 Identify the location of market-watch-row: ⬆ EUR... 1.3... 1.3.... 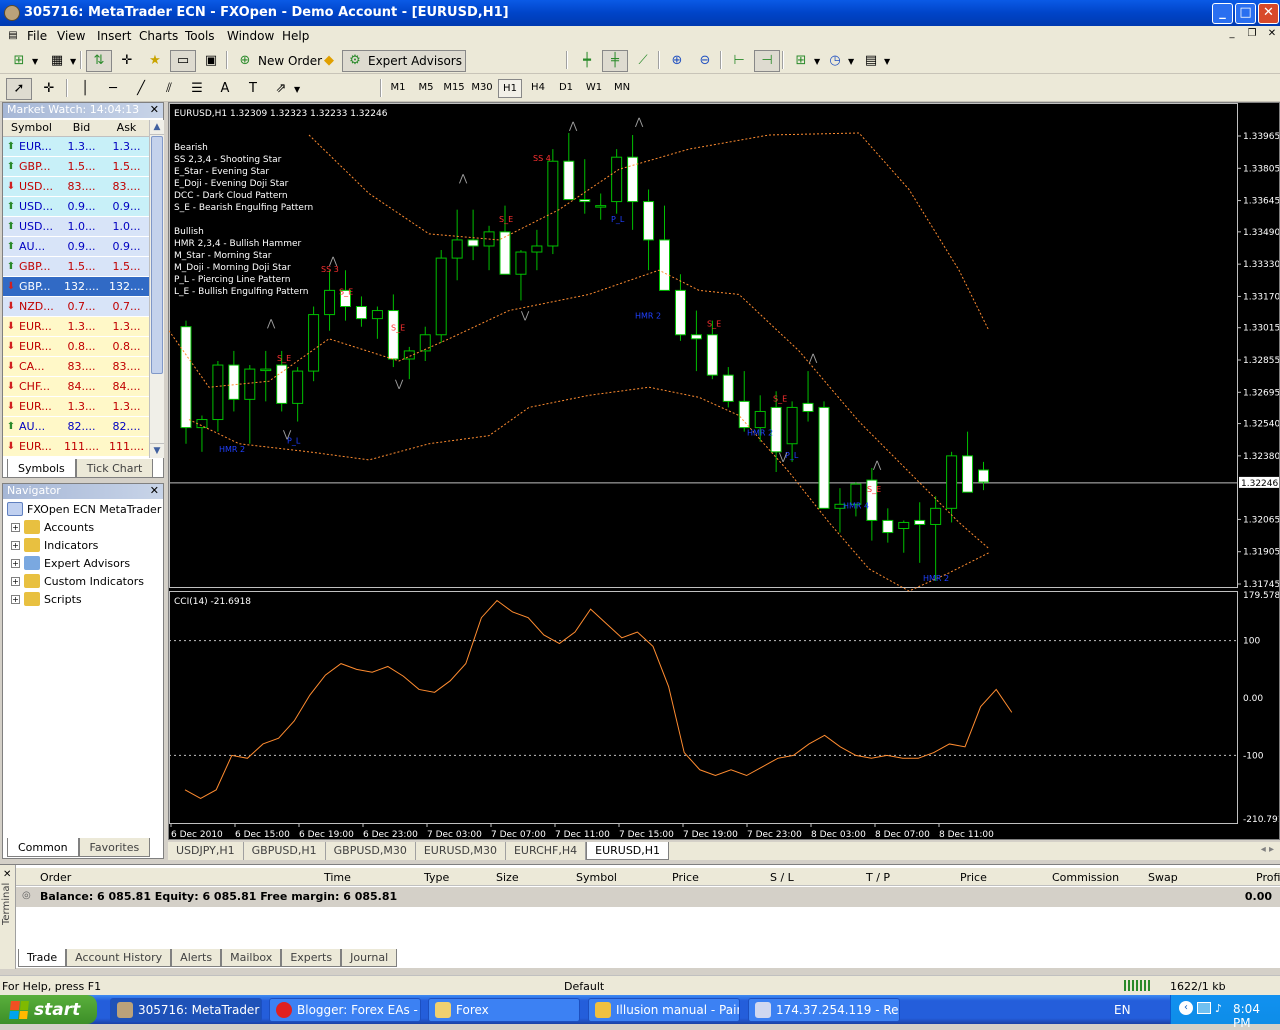
(76, 147).